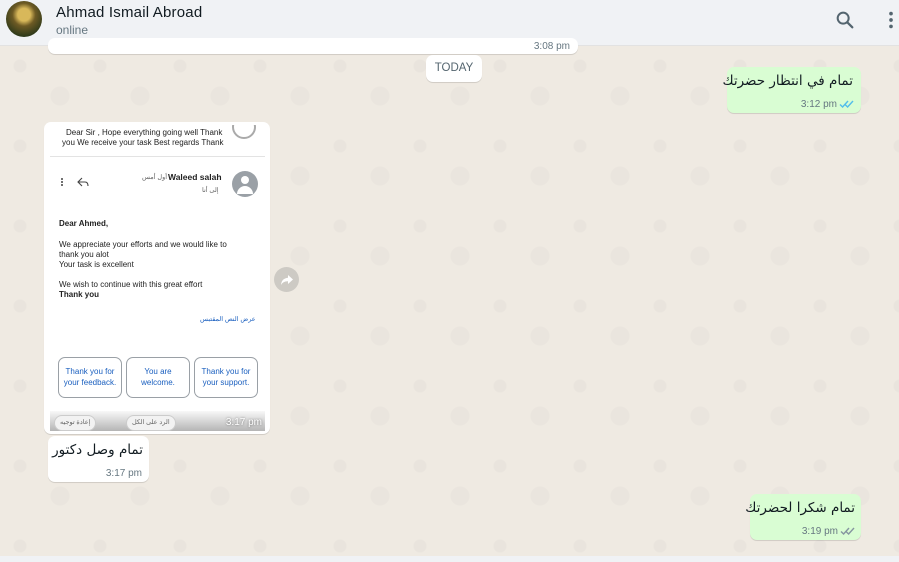  What do you see at coordinates (24, 19) in the screenshot?
I see `contact-avatar` at bounding box center [24, 19].